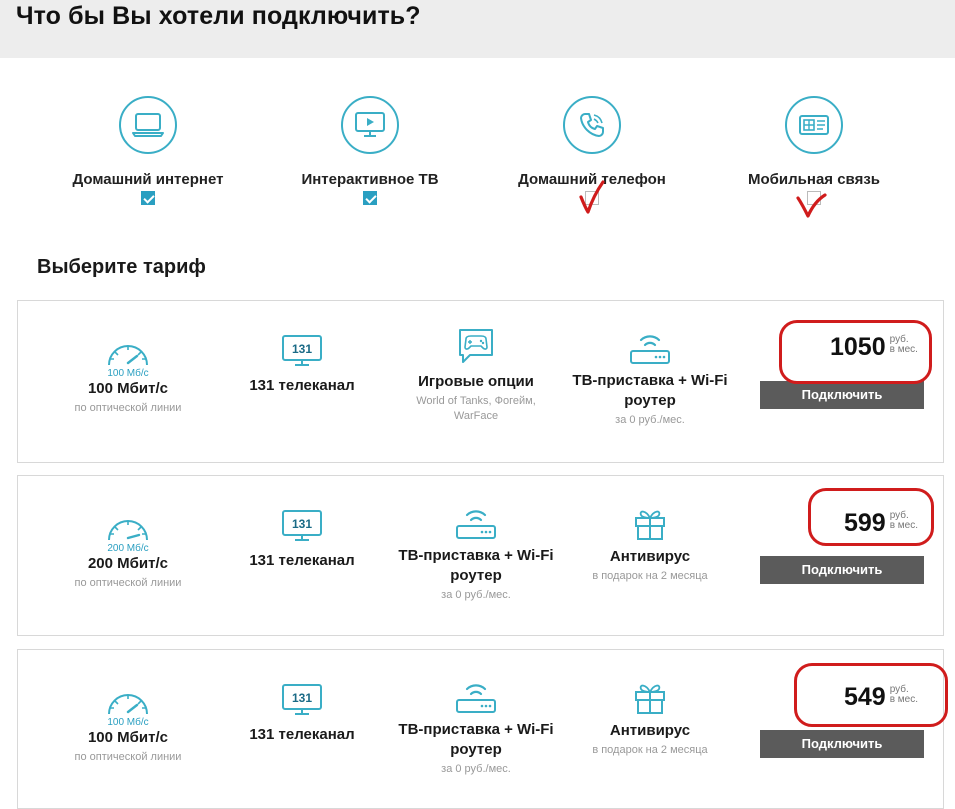 This screenshot has width=955, height=809. What do you see at coordinates (814, 125) in the screenshot?
I see `sim-card-icon` at bounding box center [814, 125].